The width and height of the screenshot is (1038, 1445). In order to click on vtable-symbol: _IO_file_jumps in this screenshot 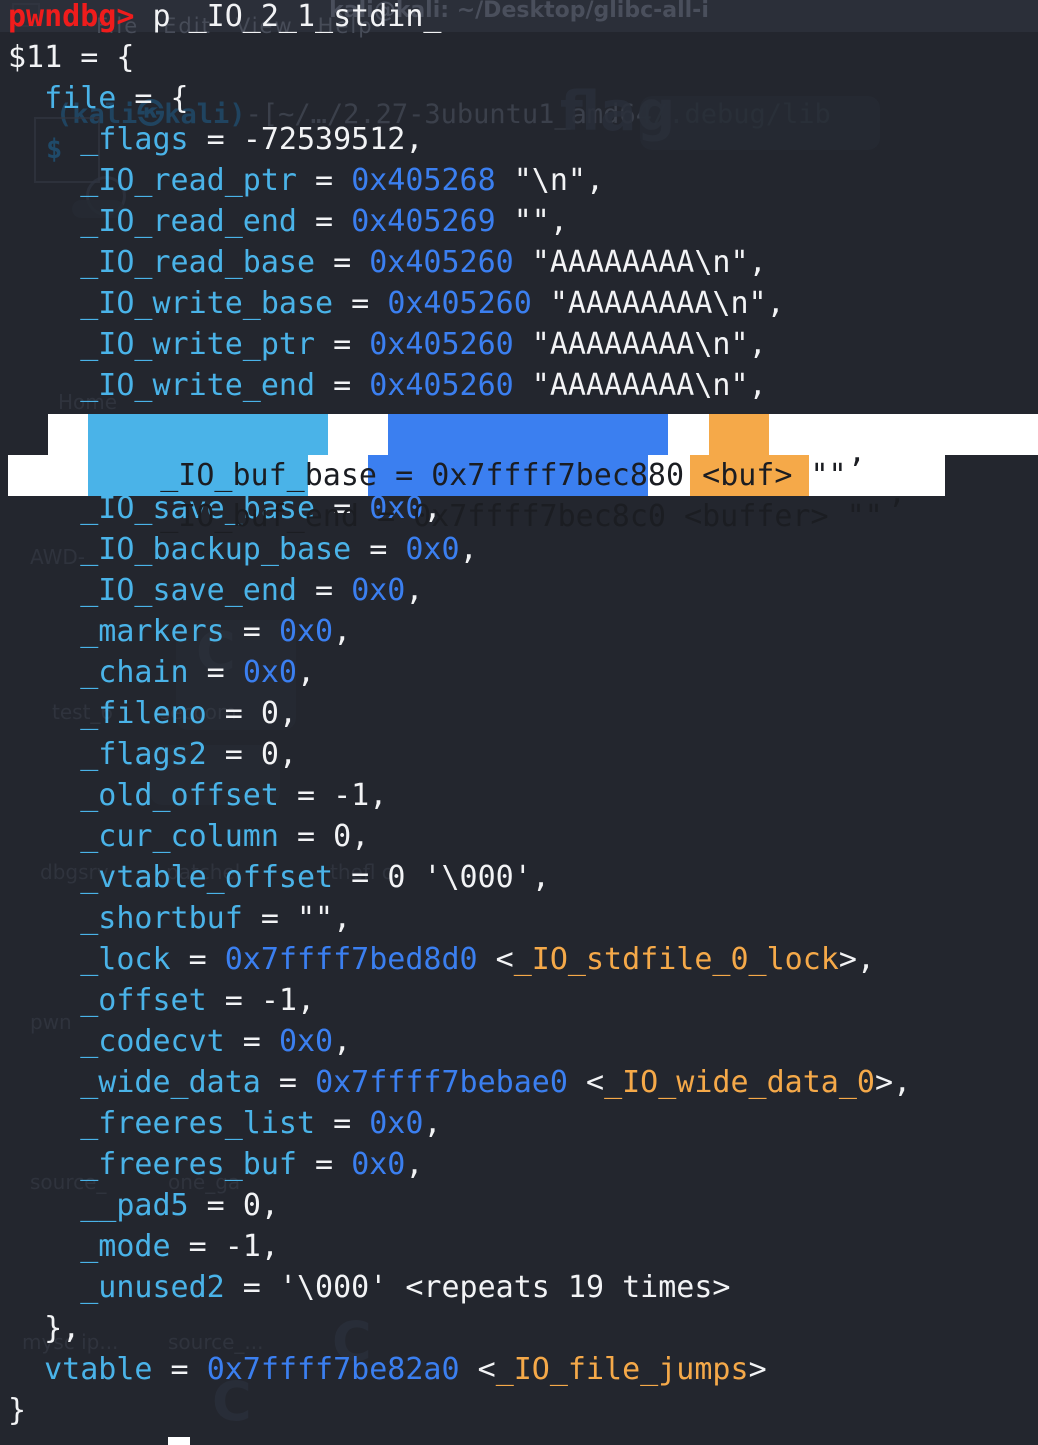, I will do `click(622, 1369)`.